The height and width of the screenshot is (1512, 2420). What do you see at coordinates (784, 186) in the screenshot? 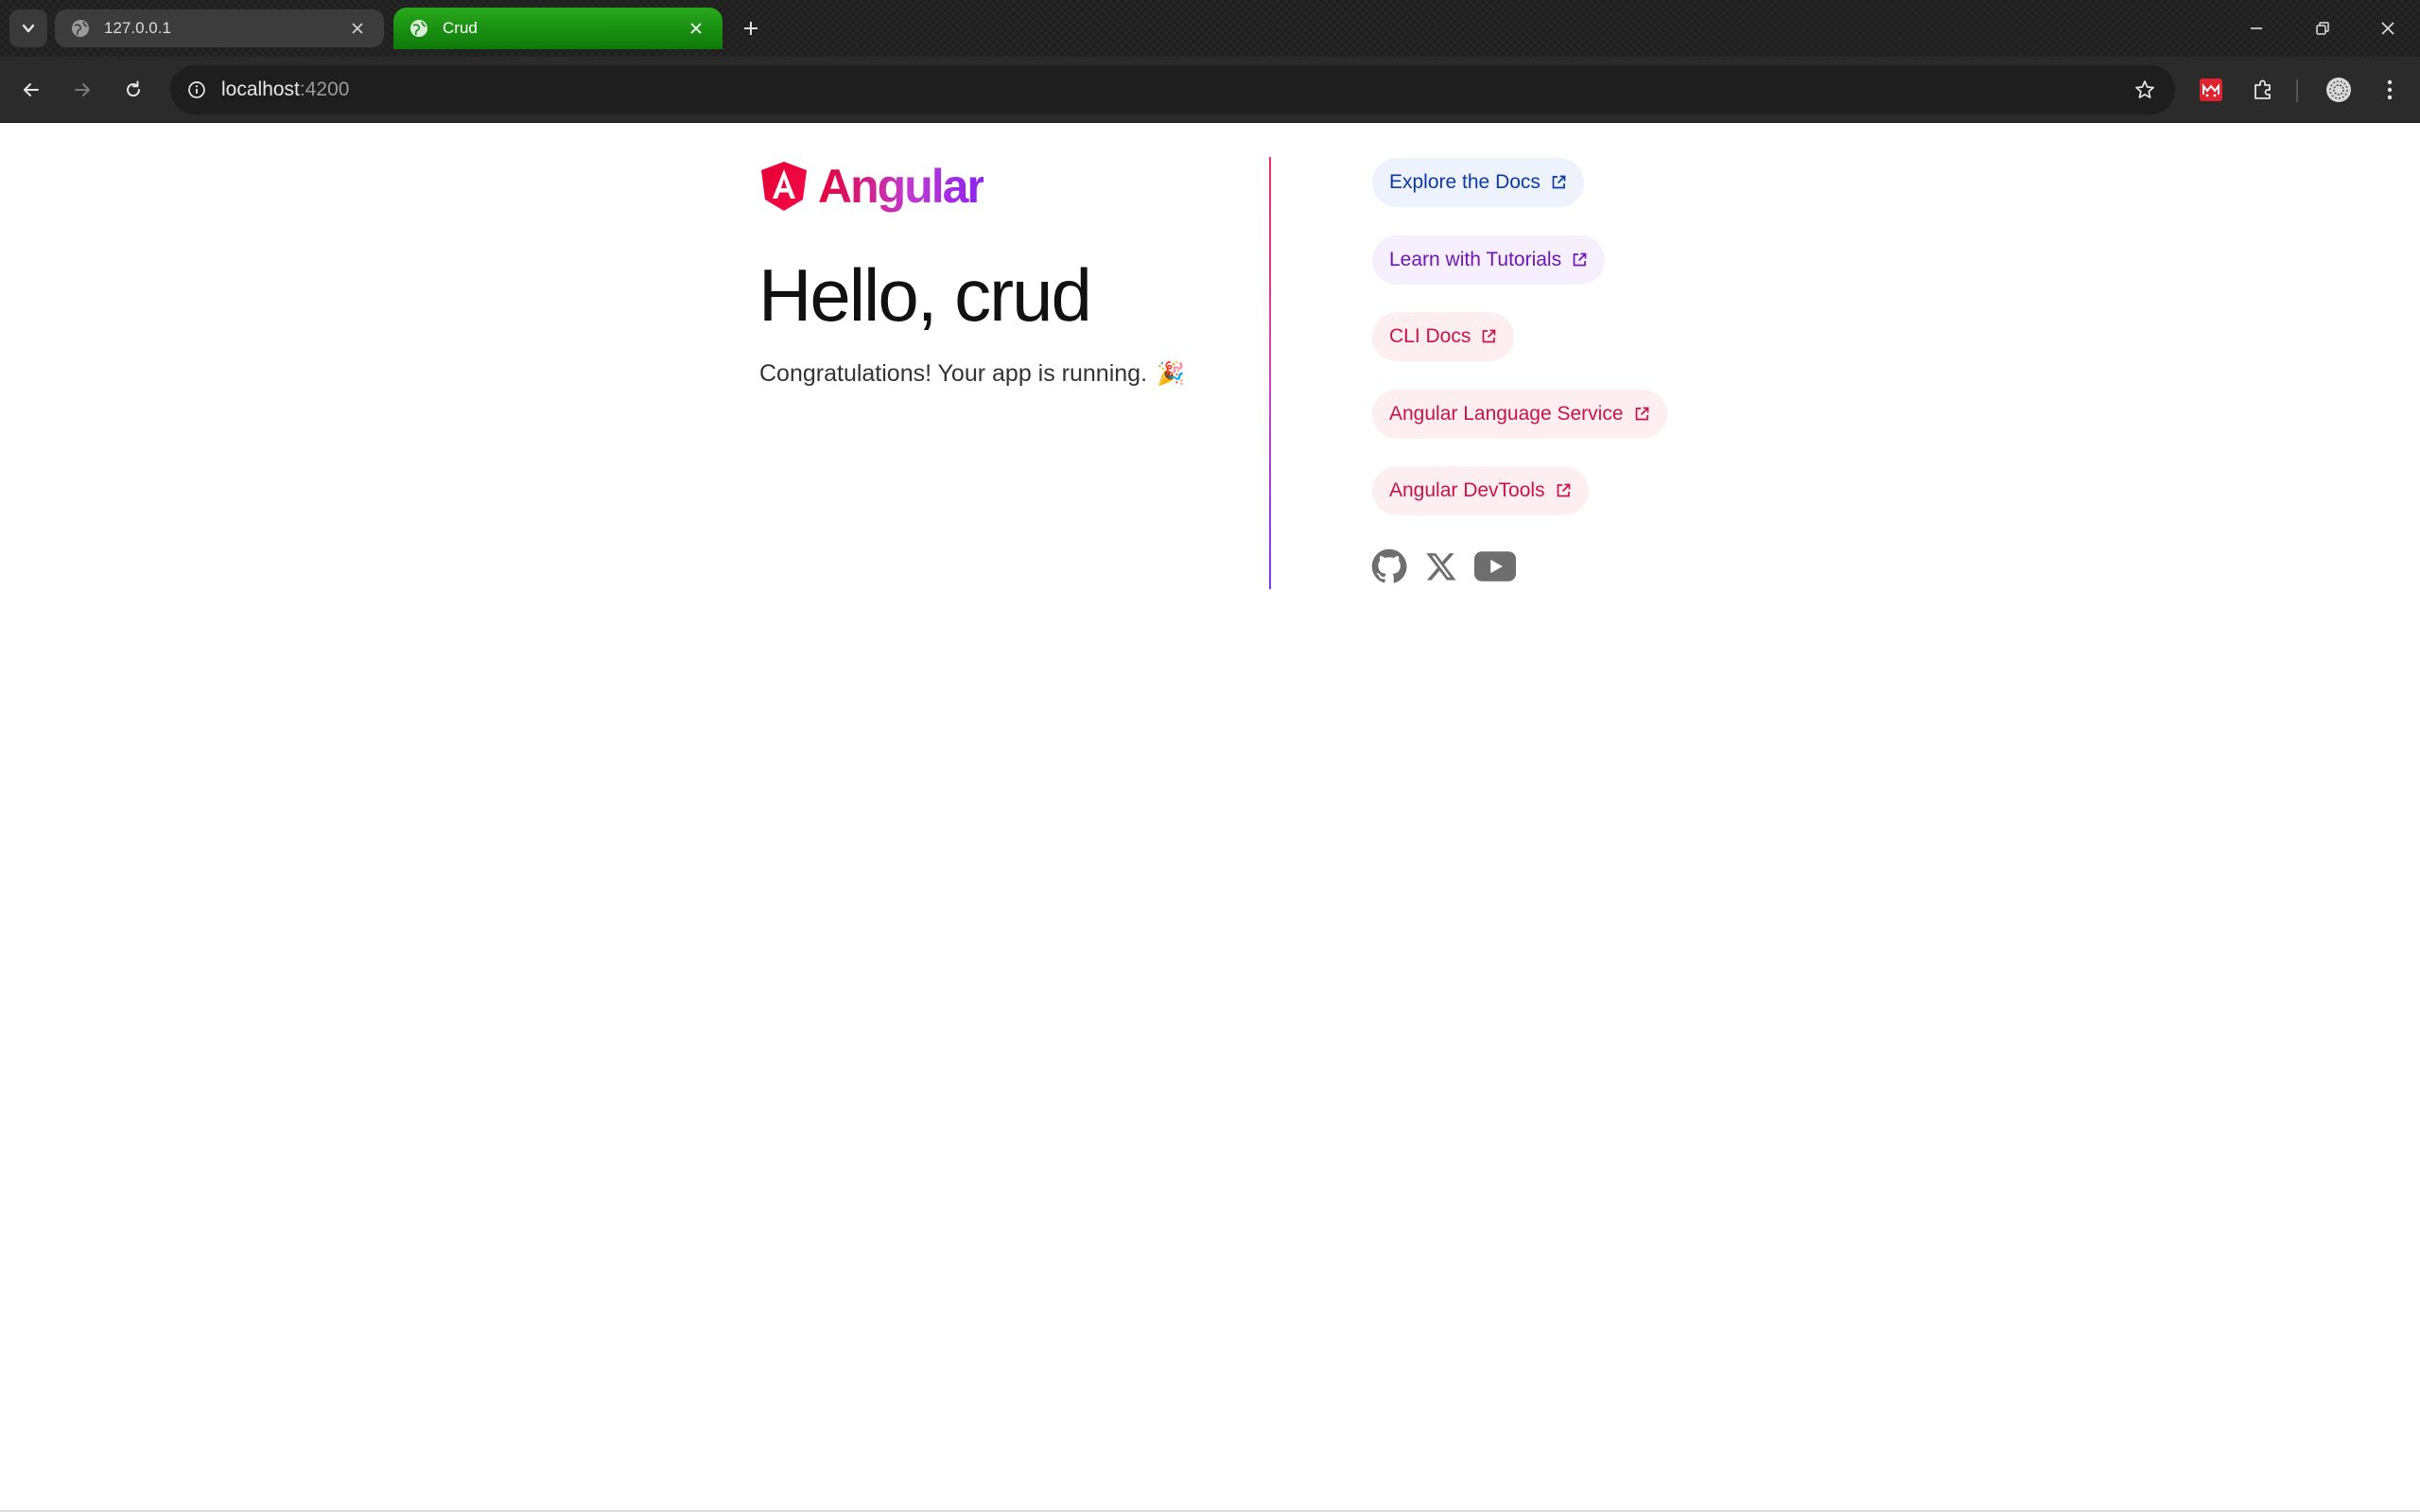
I see `angular-shield-icon` at bounding box center [784, 186].